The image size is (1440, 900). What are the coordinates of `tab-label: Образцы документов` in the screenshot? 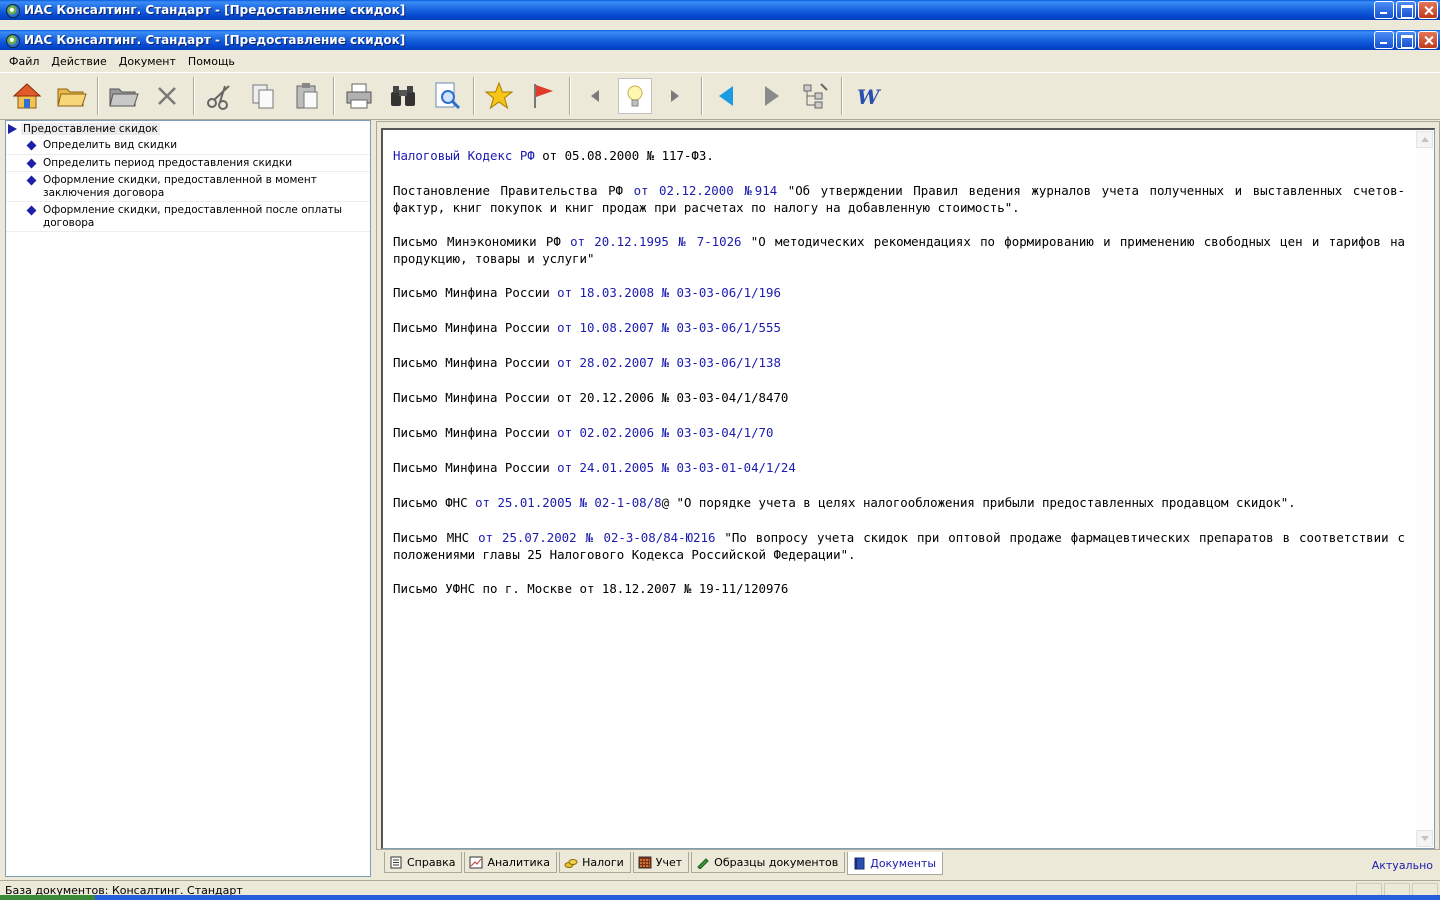 It's located at (776, 862).